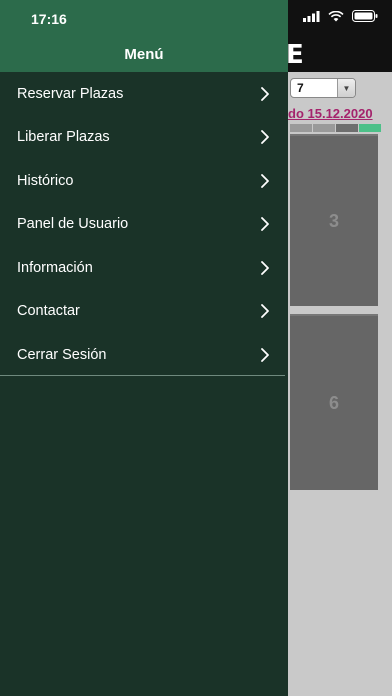 The image size is (392, 696). Describe the element at coordinates (73, 224) in the screenshot. I see `menu-item-label: Panel de Usuario` at that location.